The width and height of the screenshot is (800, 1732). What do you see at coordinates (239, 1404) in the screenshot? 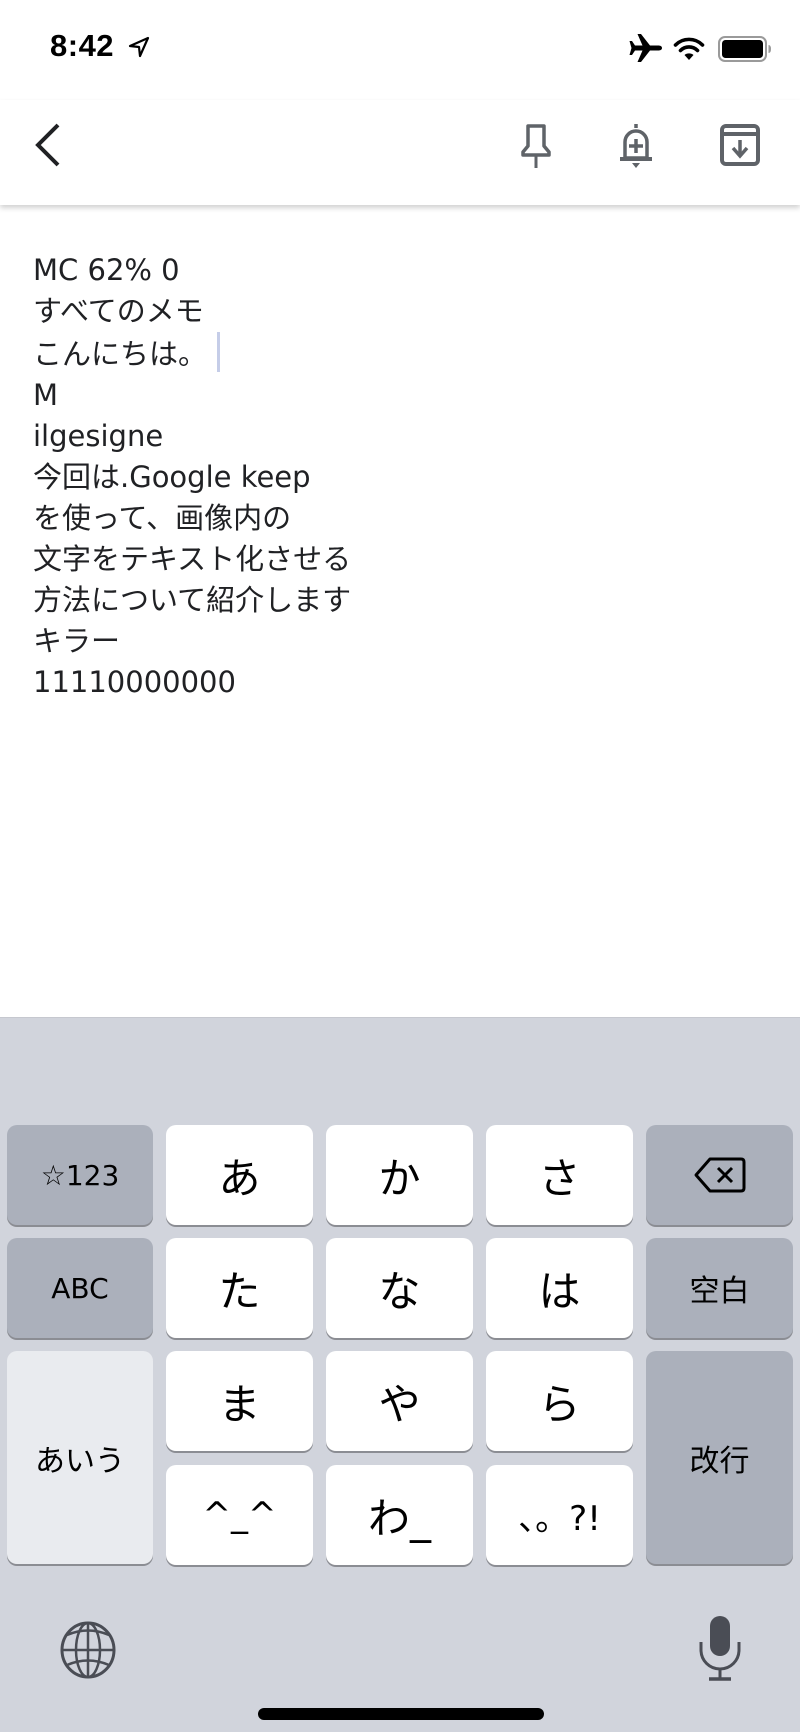
I see `key-label: ま` at bounding box center [239, 1404].